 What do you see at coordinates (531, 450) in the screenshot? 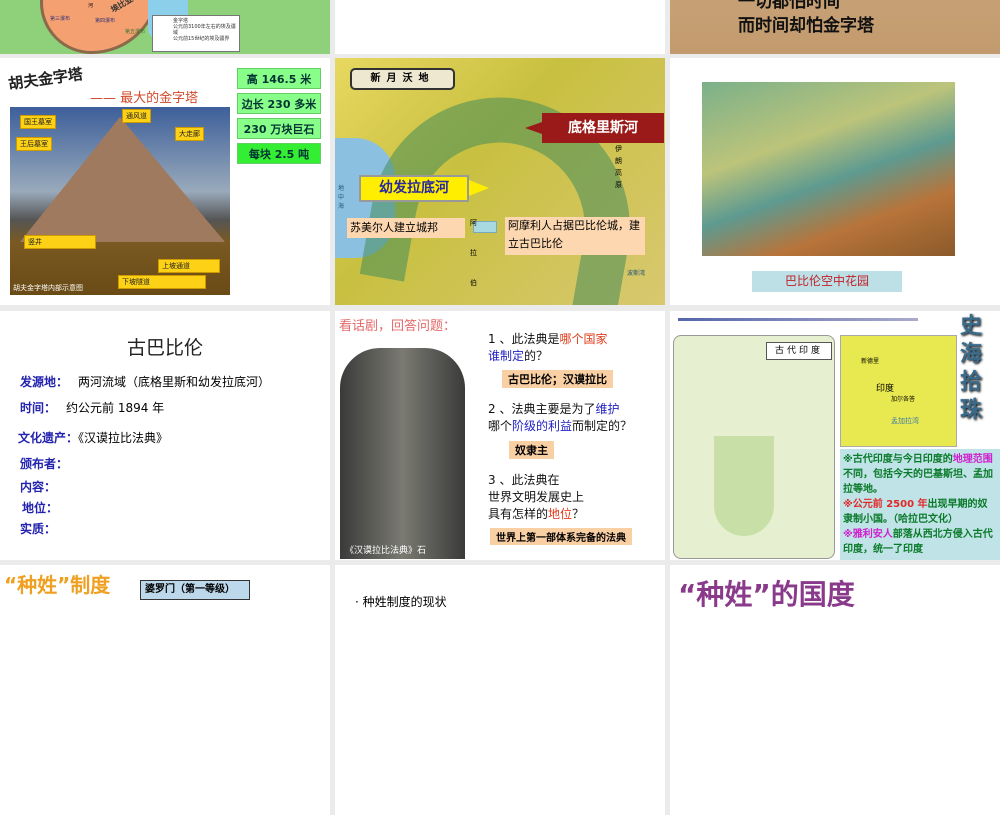
I see `answer-box: 奴隶主` at bounding box center [531, 450].